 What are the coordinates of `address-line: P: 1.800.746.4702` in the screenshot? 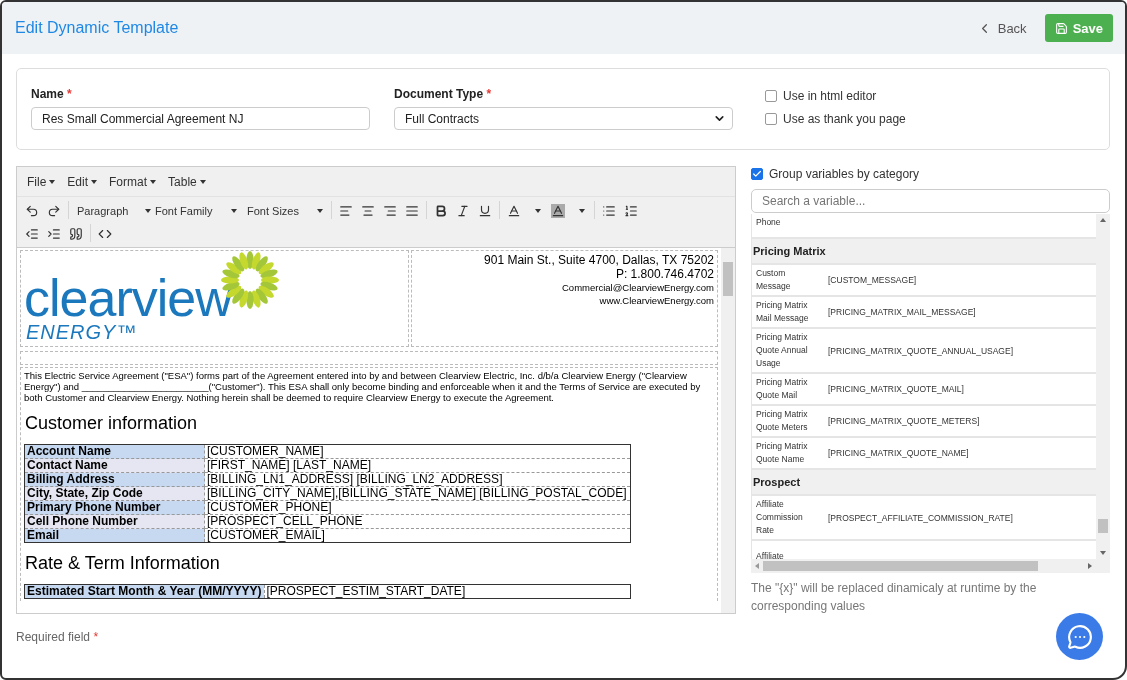 It's located at (664, 274).